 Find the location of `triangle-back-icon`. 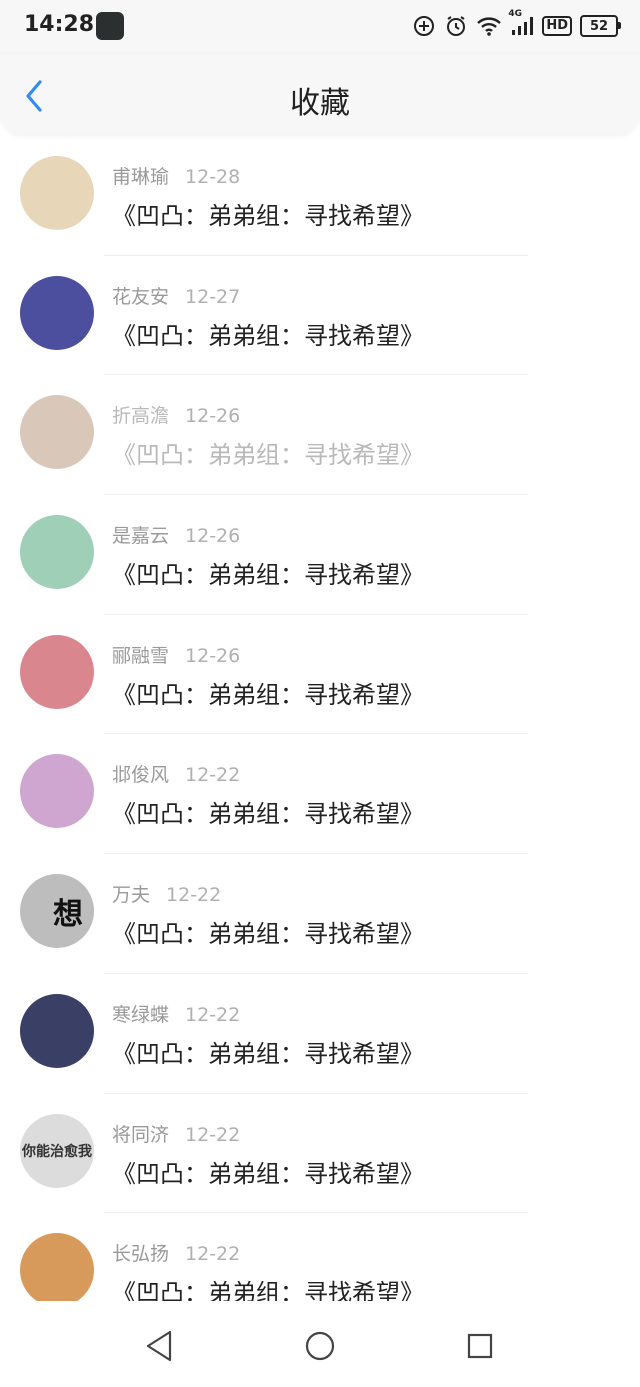

triangle-back-icon is located at coordinates (159, 1346).